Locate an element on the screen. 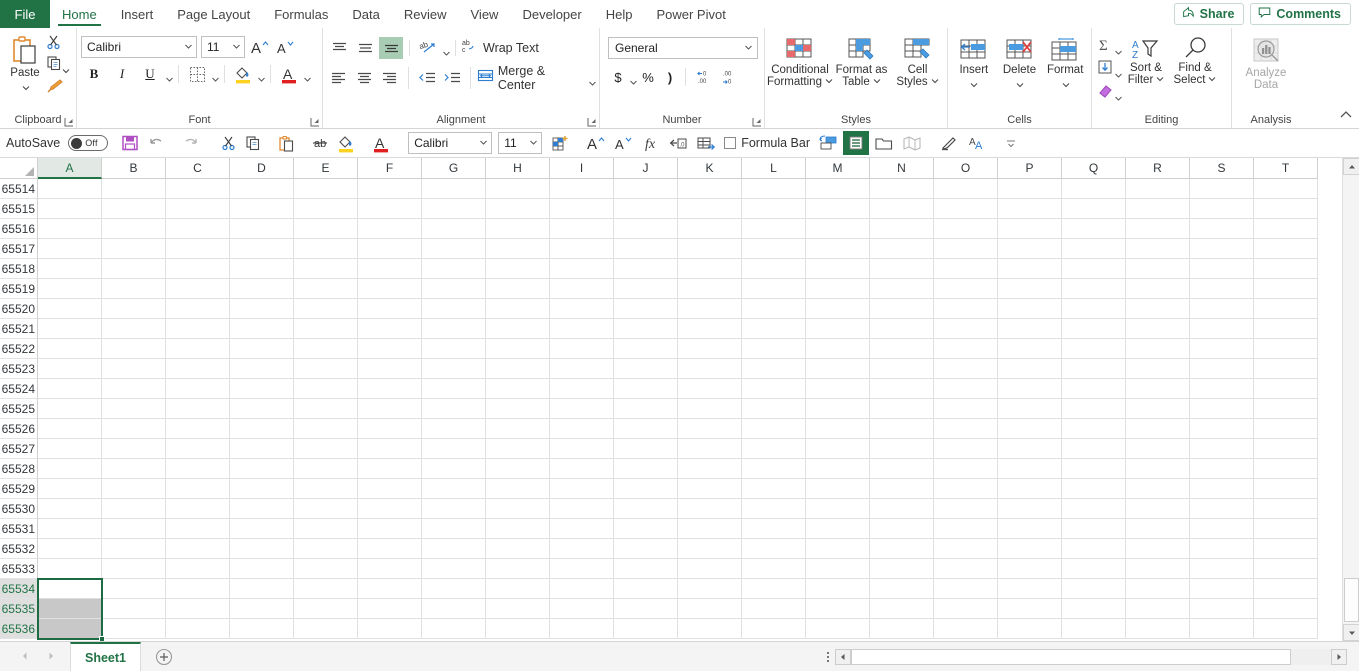 This screenshot has width=1359, height=671. cell-C65517 is located at coordinates (198, 249).